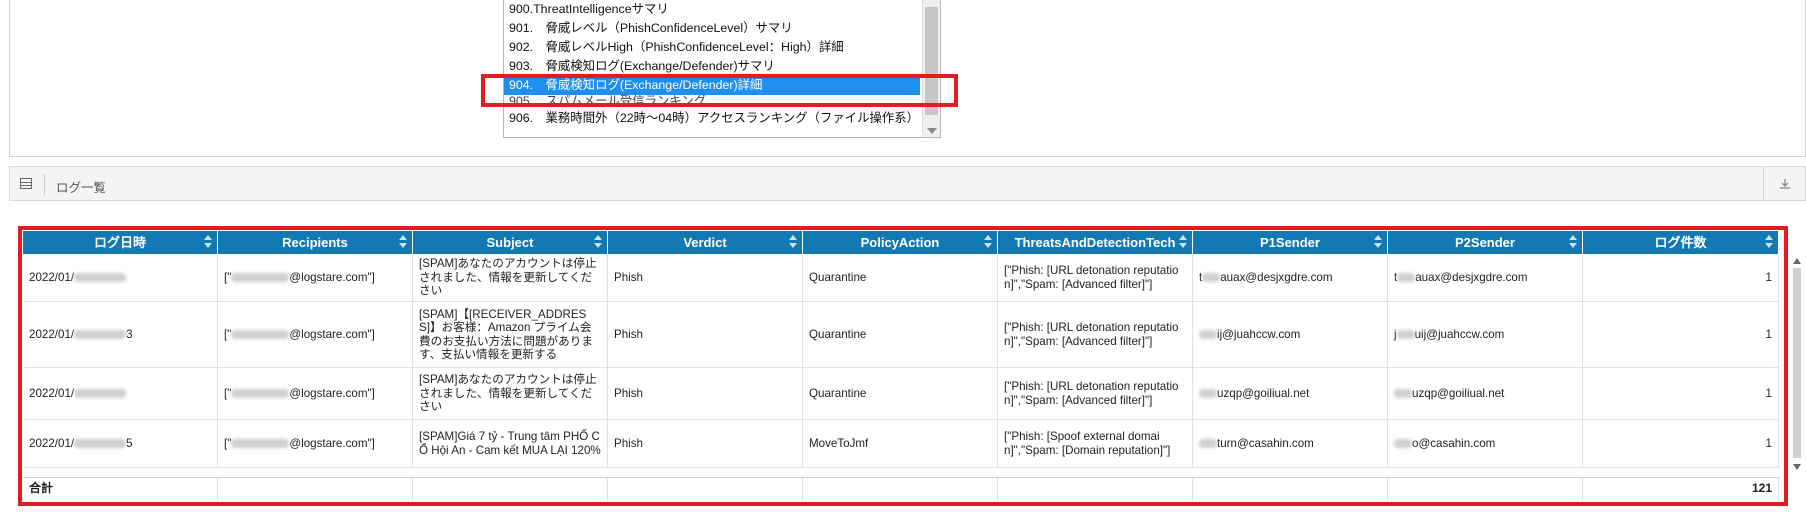 Image resolution: width=1806 pixels, height=516 pixels. I want to click on column-header: ThreatsAndDetectionTech, so click(1095, 242).